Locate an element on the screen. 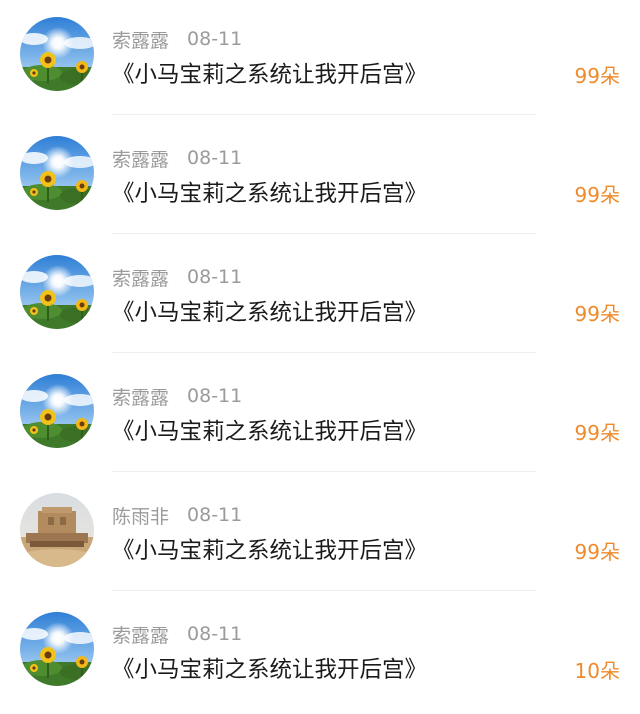  ruins-avatar-icon is located at coordinates (57, 530).